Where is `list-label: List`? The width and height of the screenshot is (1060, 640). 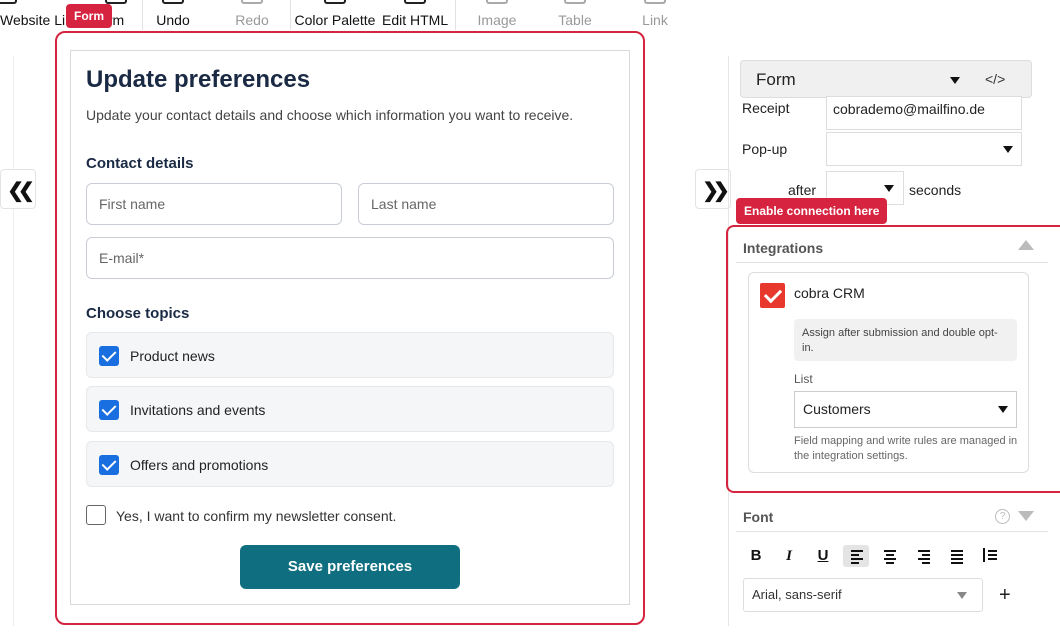 list-label: List is located at coordinates (803, 379).